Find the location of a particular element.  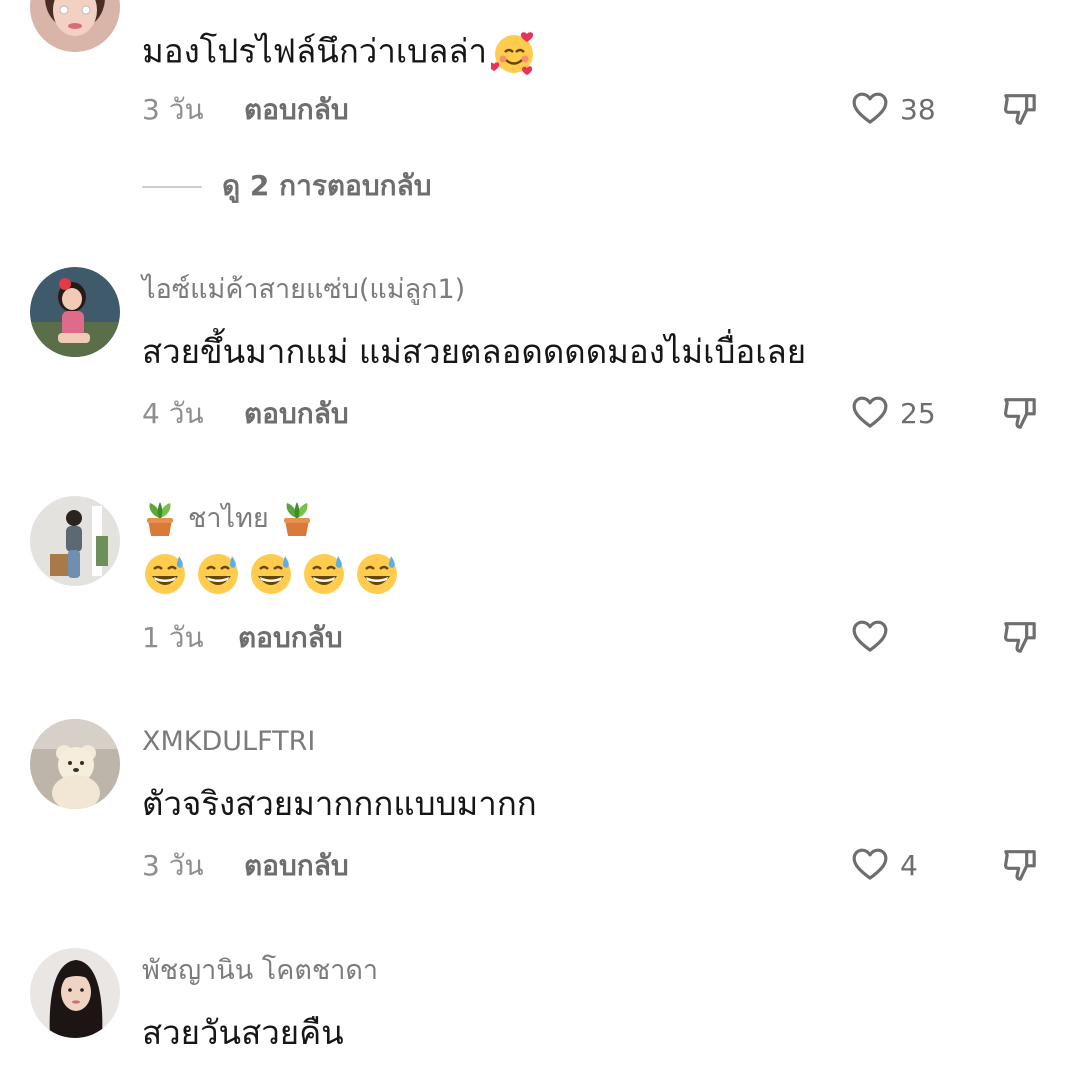

divider-line is located at coordinates (172, 187).